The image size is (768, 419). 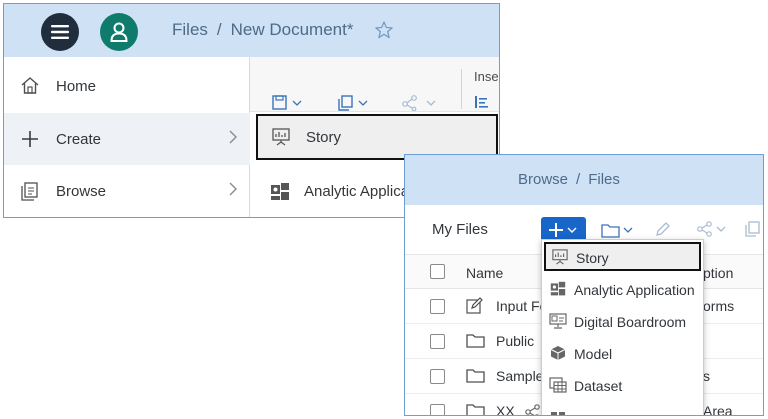 What do you see at coordinates (543, 179) in the screenshot?
I see `breadcrumb-browse: Browse` at bounding box center [543, 179].